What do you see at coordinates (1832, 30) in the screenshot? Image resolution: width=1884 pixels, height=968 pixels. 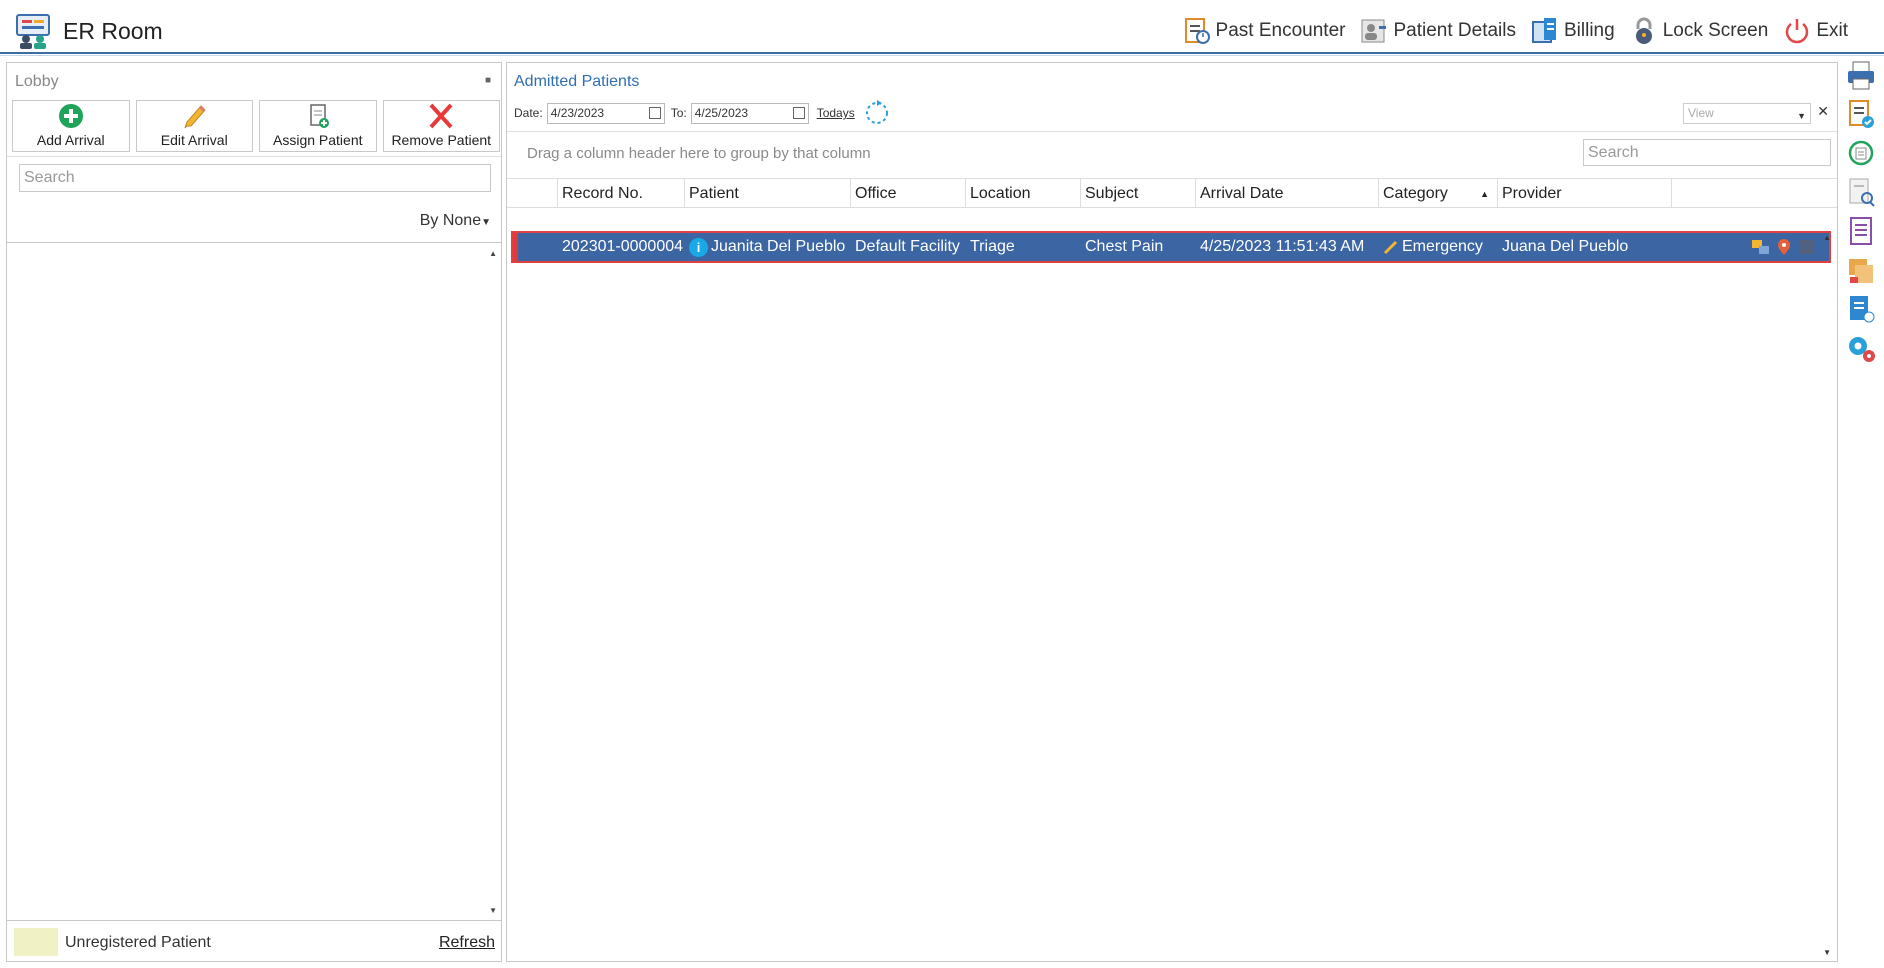 I see `exit-label: Exit` at bounding box center [1832, 30].